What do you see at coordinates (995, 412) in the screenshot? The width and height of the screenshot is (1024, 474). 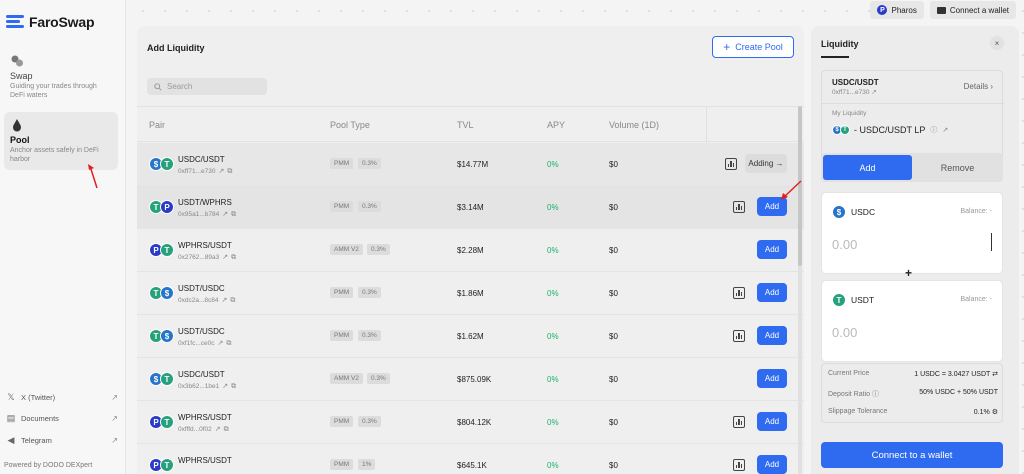 I see `gear-icon: ⚙` at bounding box center [995, 412].